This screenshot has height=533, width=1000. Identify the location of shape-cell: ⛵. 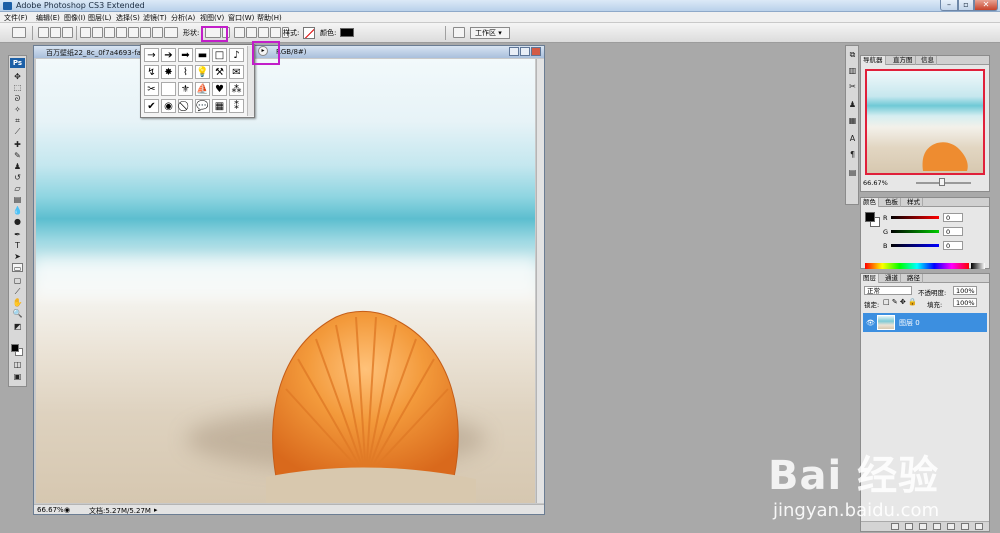
(202, 89).